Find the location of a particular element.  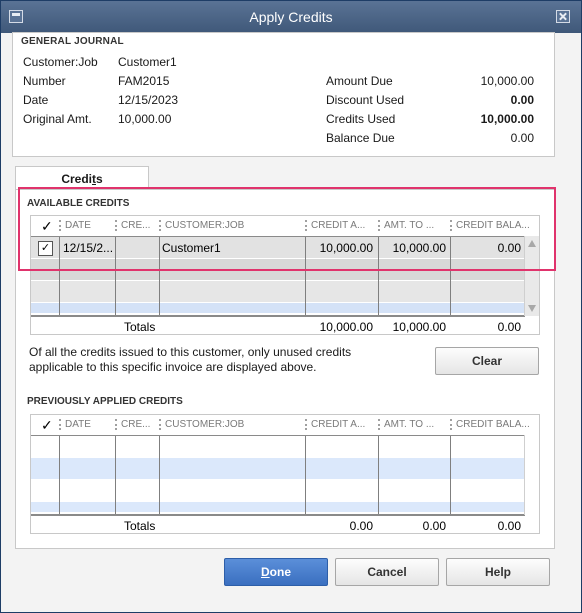

credits-used-label: Credits Used is located at coordinates (361, 119).